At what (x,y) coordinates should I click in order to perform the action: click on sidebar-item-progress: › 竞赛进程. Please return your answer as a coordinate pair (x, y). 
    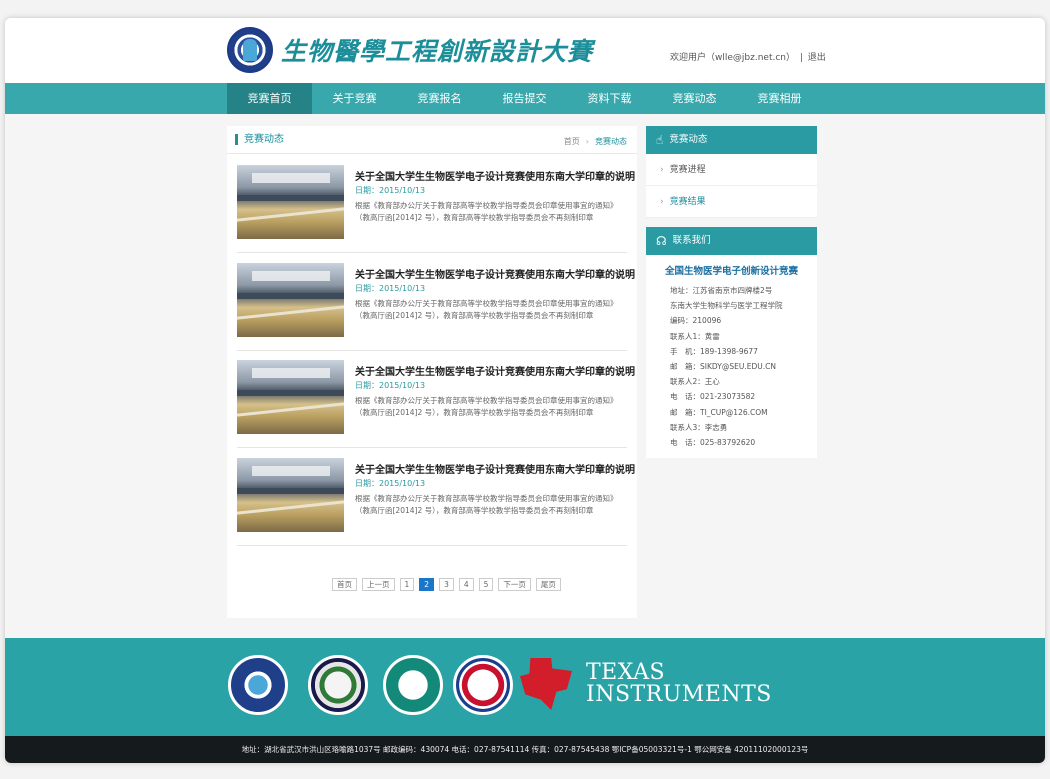
    Looking at the image, I should click on (731, 170).